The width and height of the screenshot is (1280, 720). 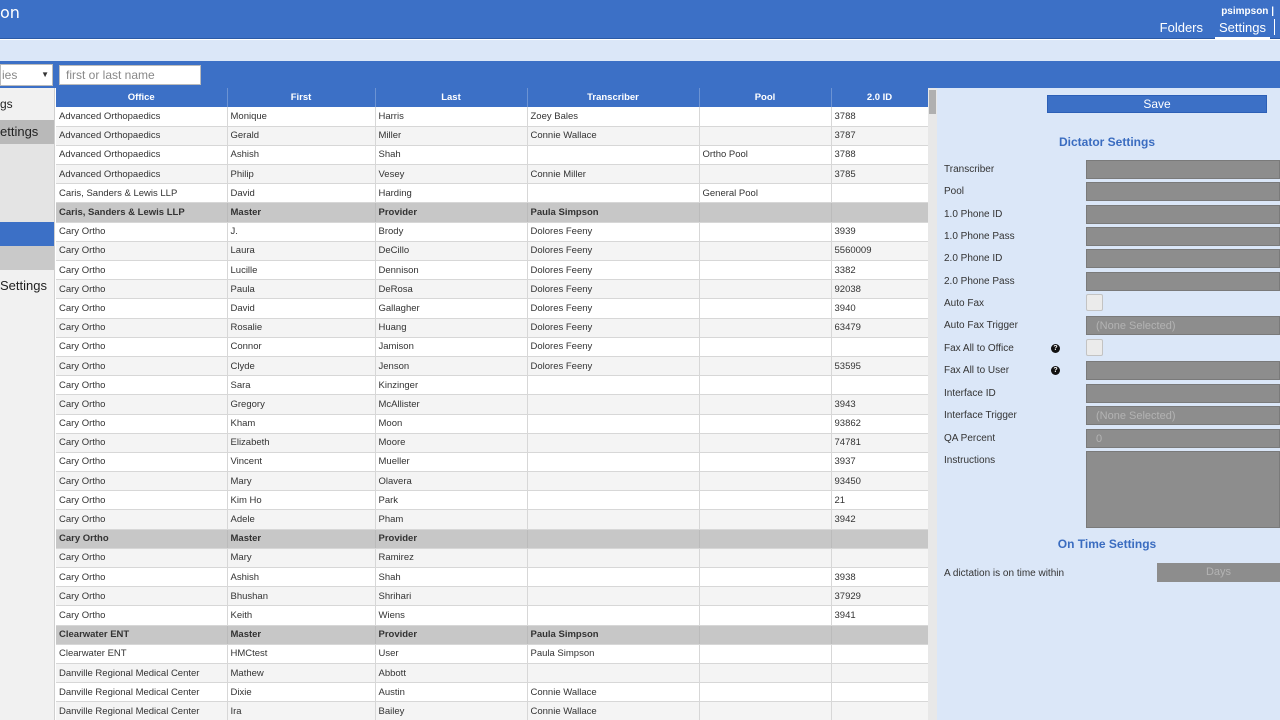 What do you see at coordinates (27, 234) in the screenshot?
I see `sidebar-item-selected` at bounding box center [27, 234].